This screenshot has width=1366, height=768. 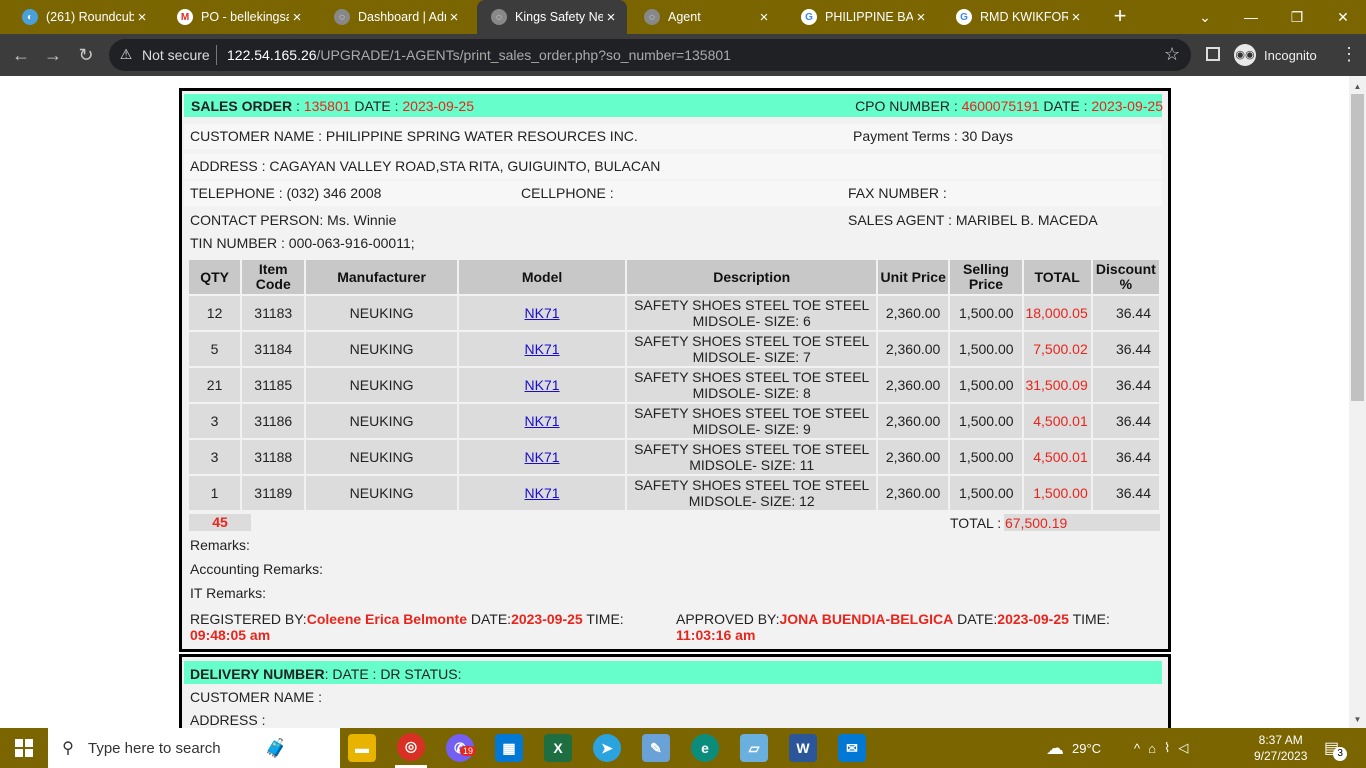 What do you see at coordinates (933, 136) in the screenshot?
I see `payment-terms: Payment Terms : 30 Days` at bounding box center [933, 136].